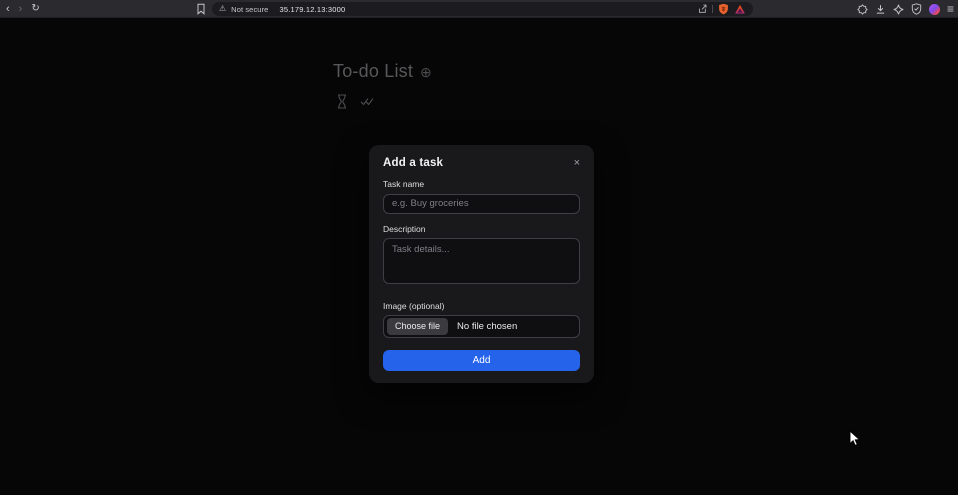 The width and height of the screenshot is (958, 495). What do you see at coordinates (413, 163) in the screenshot?
I see `modal-title: Add a task` at bounding box center [413, 163].